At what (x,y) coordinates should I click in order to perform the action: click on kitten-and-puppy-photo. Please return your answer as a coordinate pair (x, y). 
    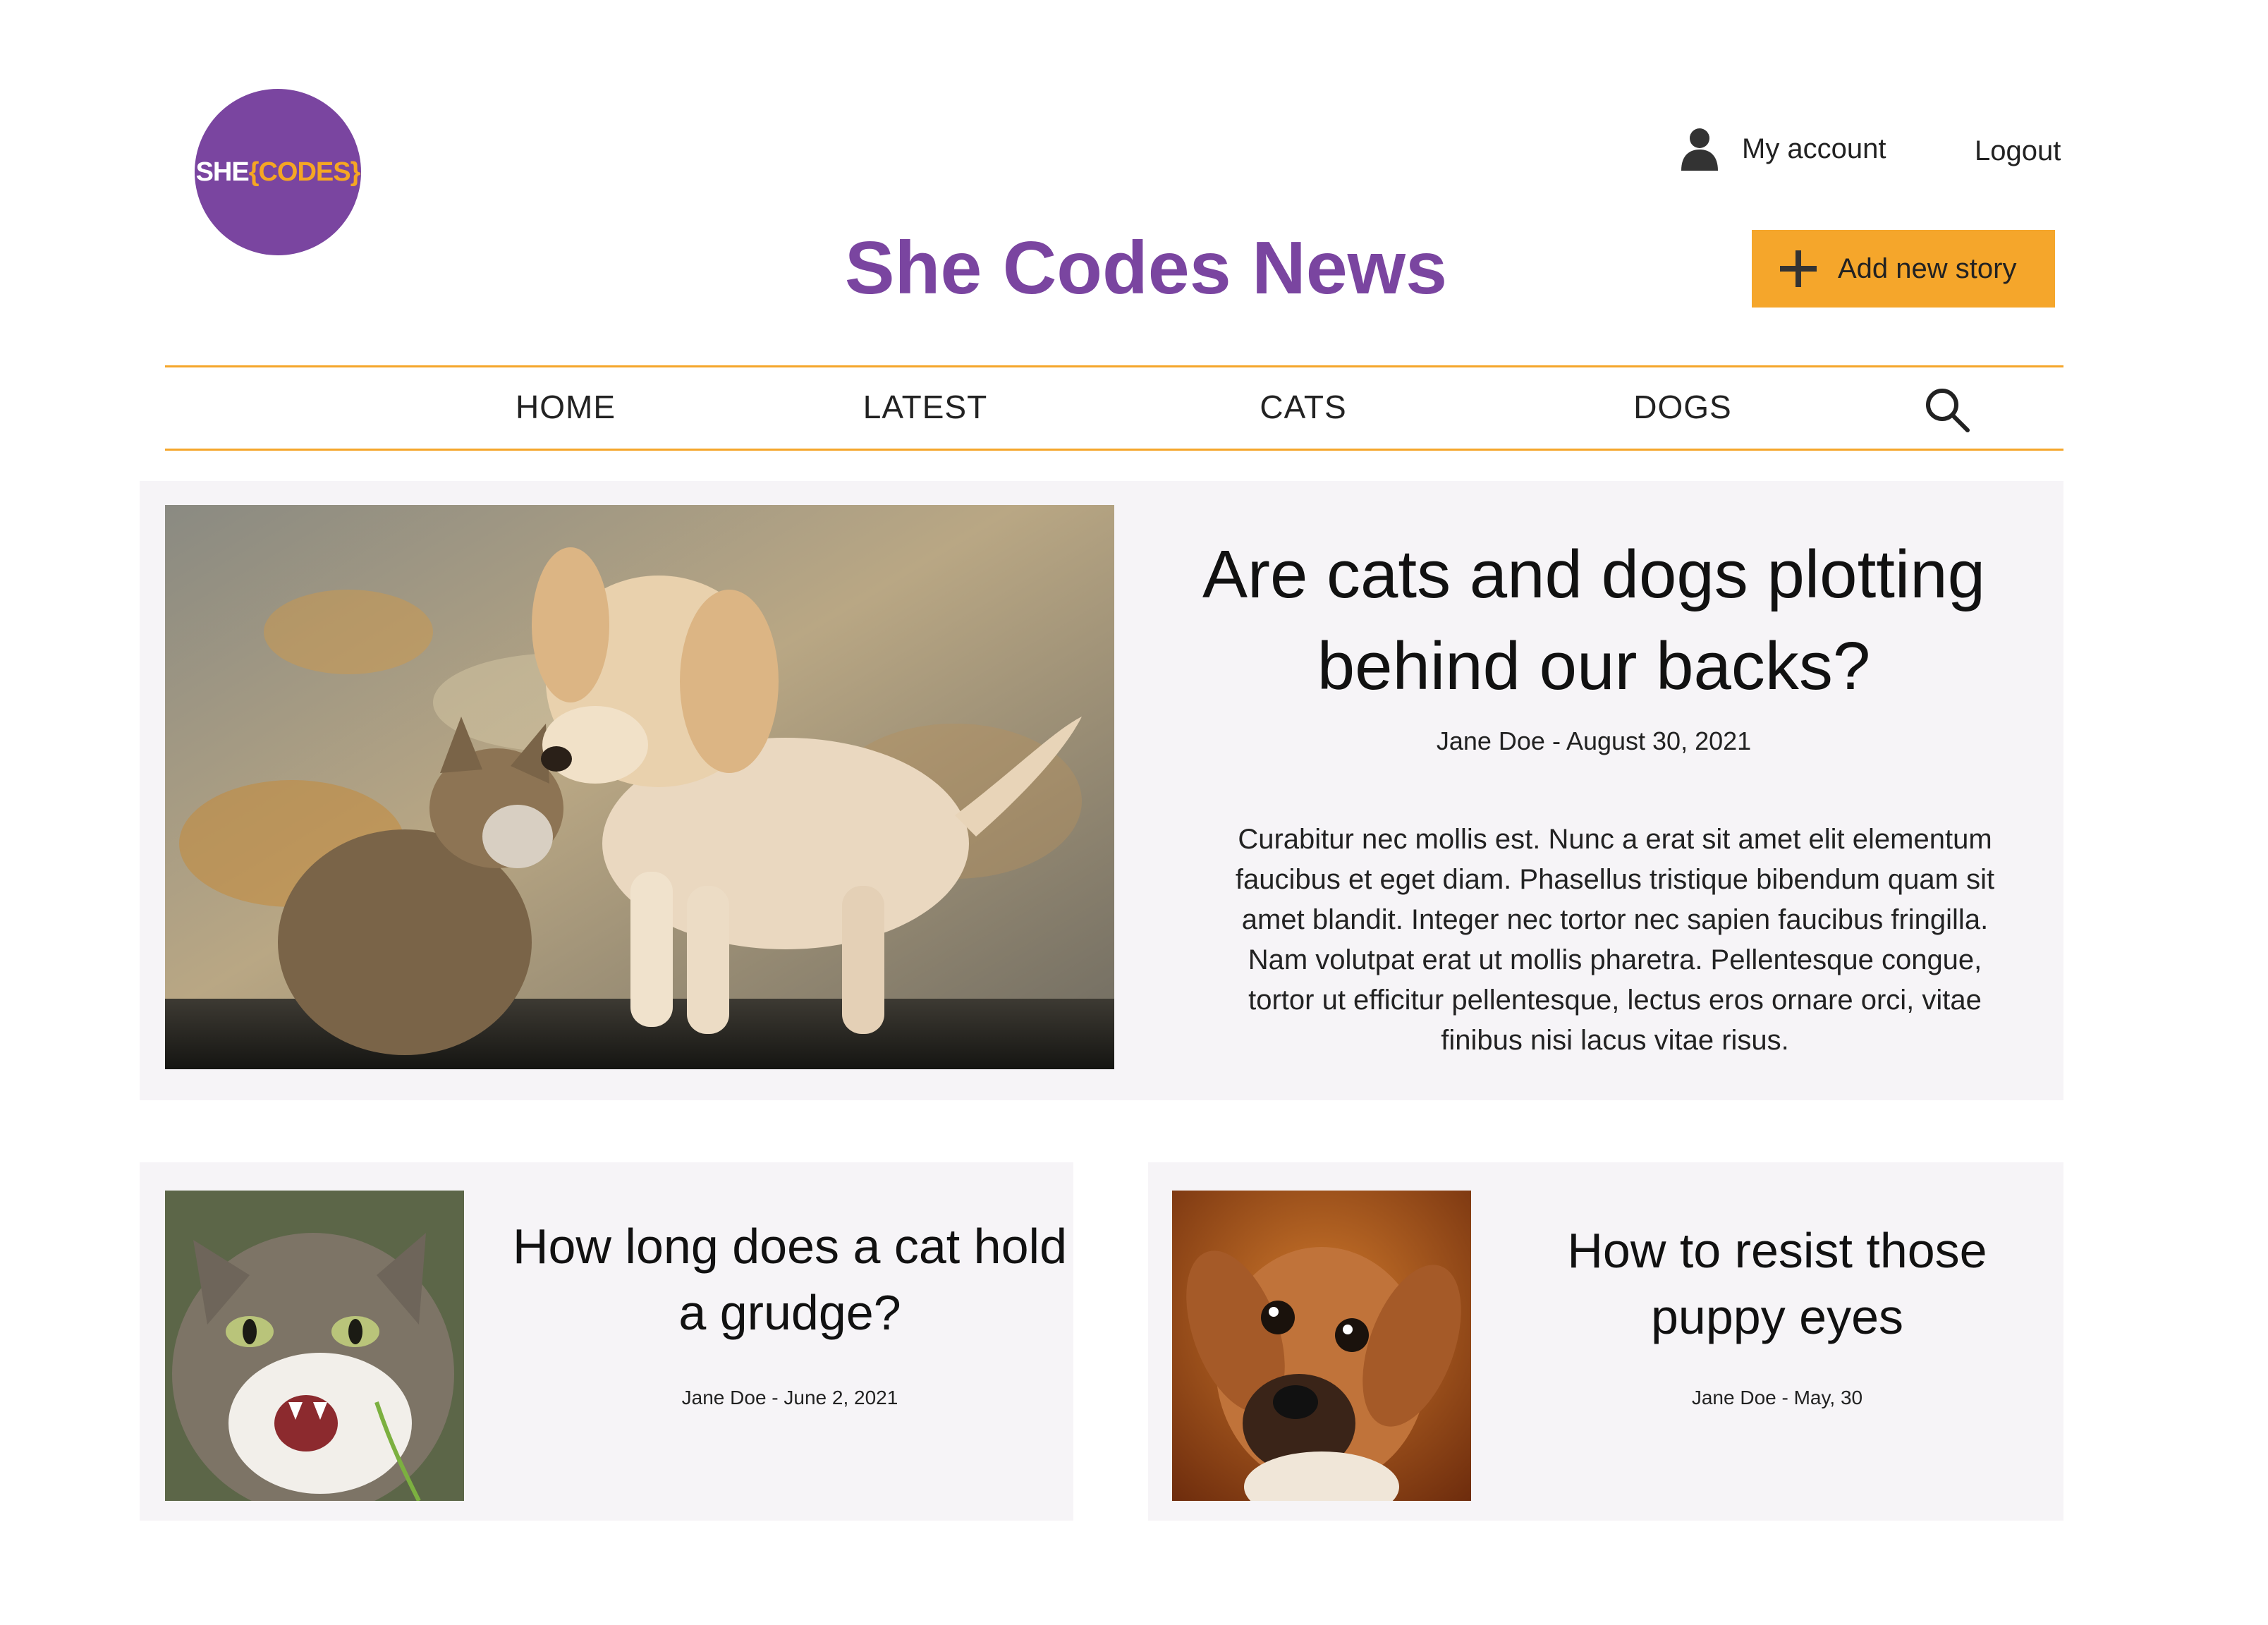
    Looking at the image, I should click on (639, 787).